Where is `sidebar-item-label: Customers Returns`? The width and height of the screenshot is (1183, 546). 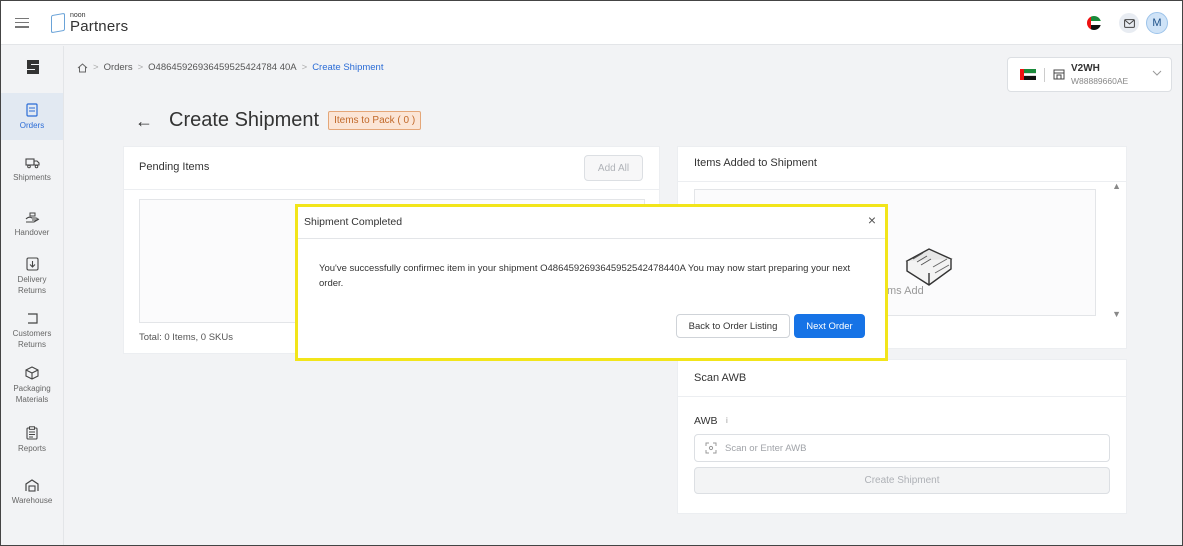 sidebar-item-label: Customers Returns is located at coordinates (32, 339).